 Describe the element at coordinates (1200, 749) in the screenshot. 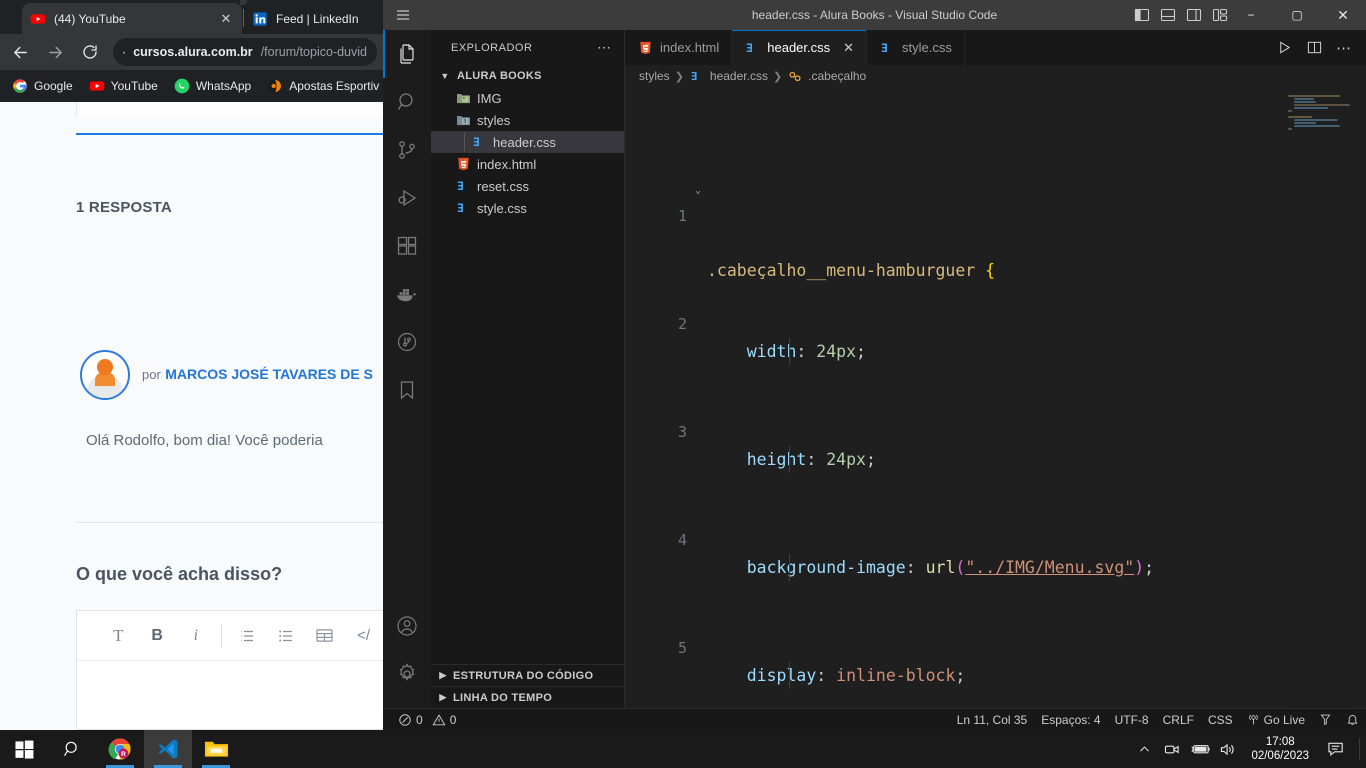

I see `battery-status-icon` at that location.